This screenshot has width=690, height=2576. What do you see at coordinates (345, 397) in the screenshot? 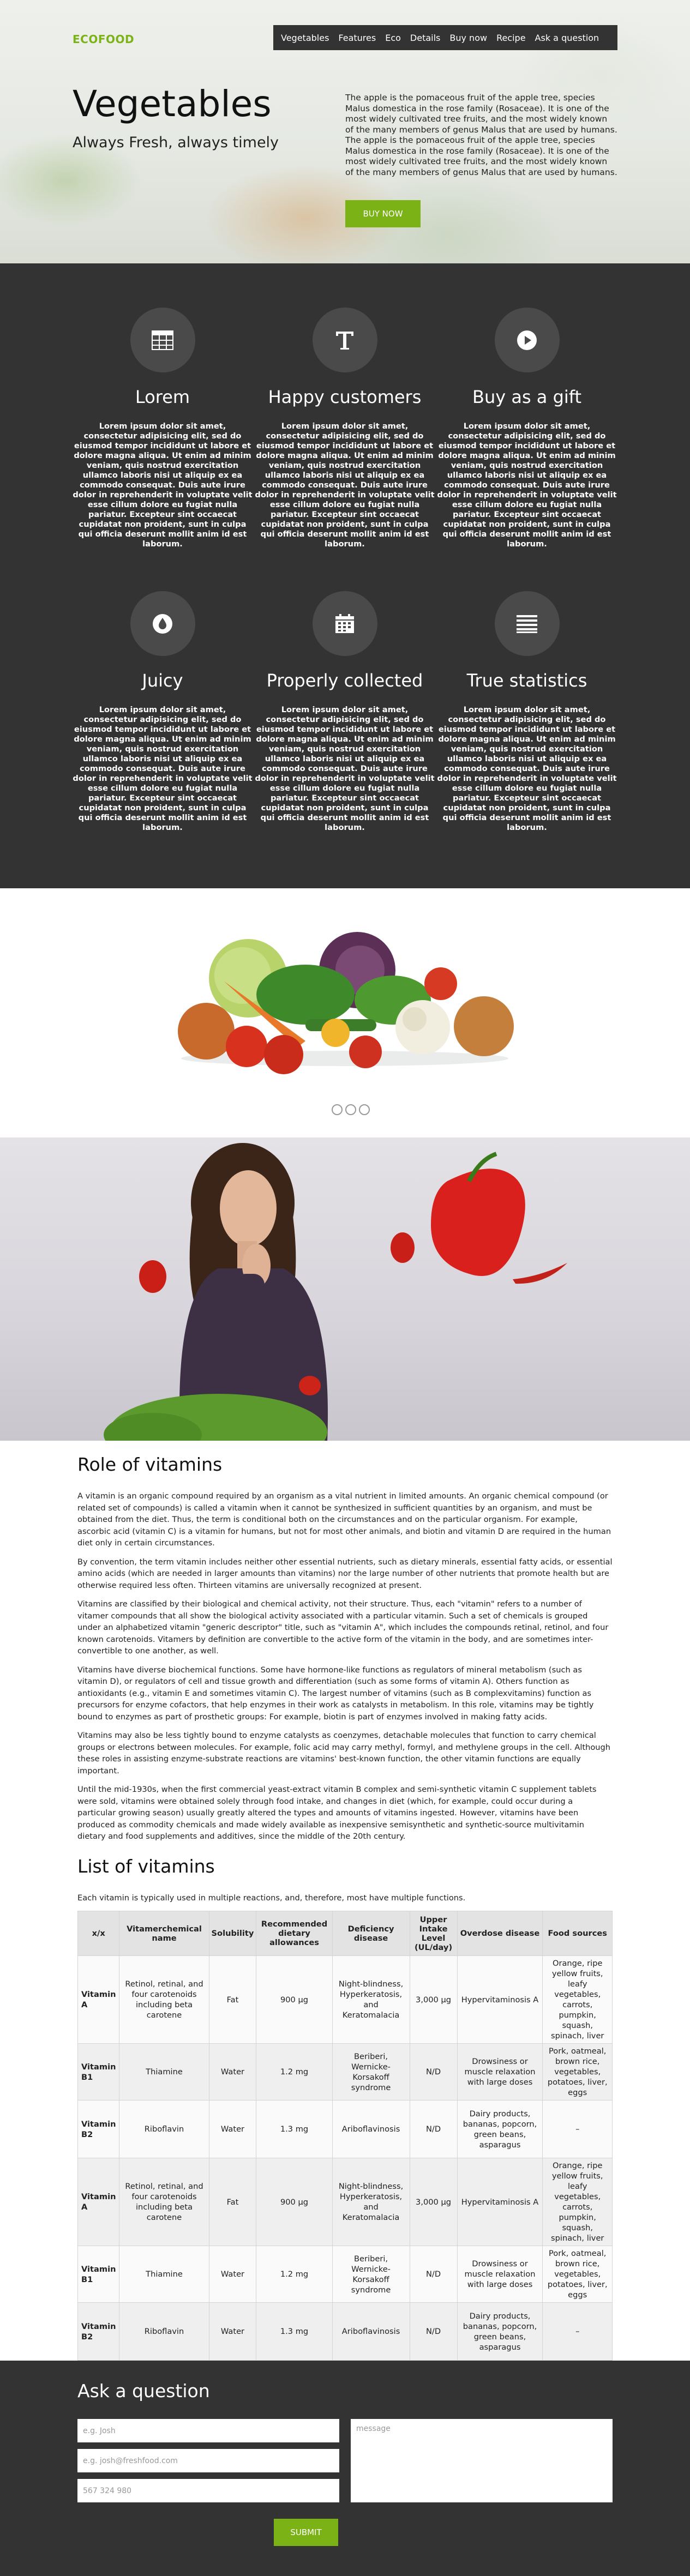
I see `feature-title: Happy customers` at bounding box center [345, 397].